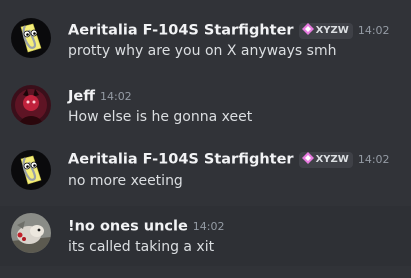  What do you see at coordinates (81, 97) in the screenshot?
I see `username: Jeff` at bounding box center [81, 97].